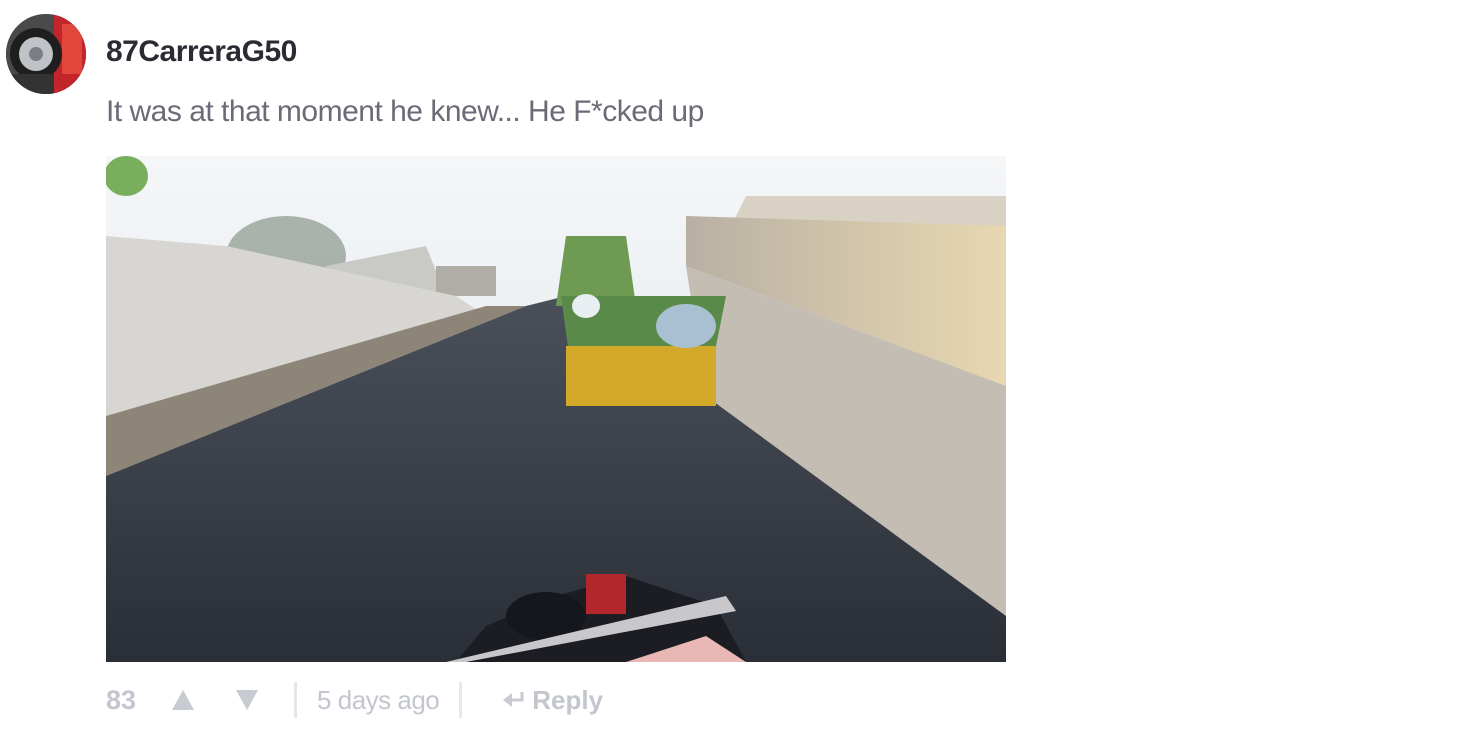 This screenshot has height=736, width=1480. I want to click on reply-arrow-icon, so click(513, 699).